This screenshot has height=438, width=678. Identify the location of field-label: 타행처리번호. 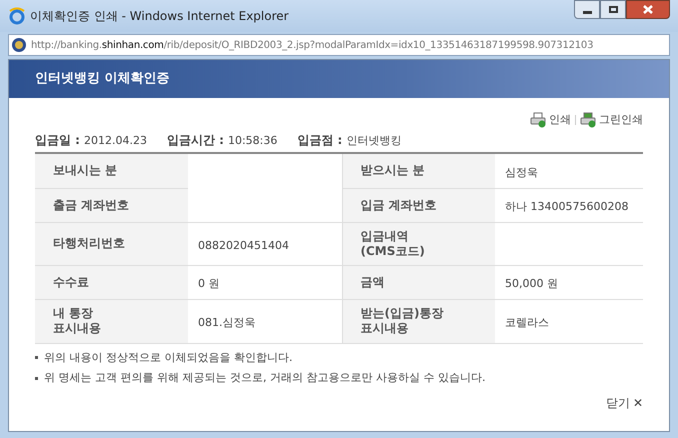
(89, 243).